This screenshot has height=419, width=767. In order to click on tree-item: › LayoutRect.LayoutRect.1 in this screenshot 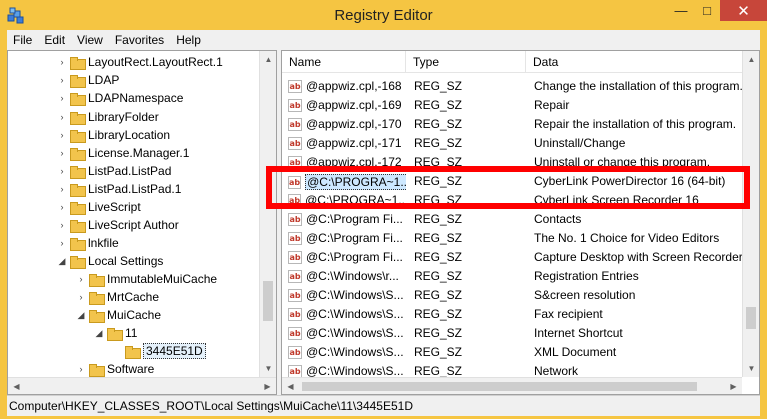, I will do `click(139, 62)`.